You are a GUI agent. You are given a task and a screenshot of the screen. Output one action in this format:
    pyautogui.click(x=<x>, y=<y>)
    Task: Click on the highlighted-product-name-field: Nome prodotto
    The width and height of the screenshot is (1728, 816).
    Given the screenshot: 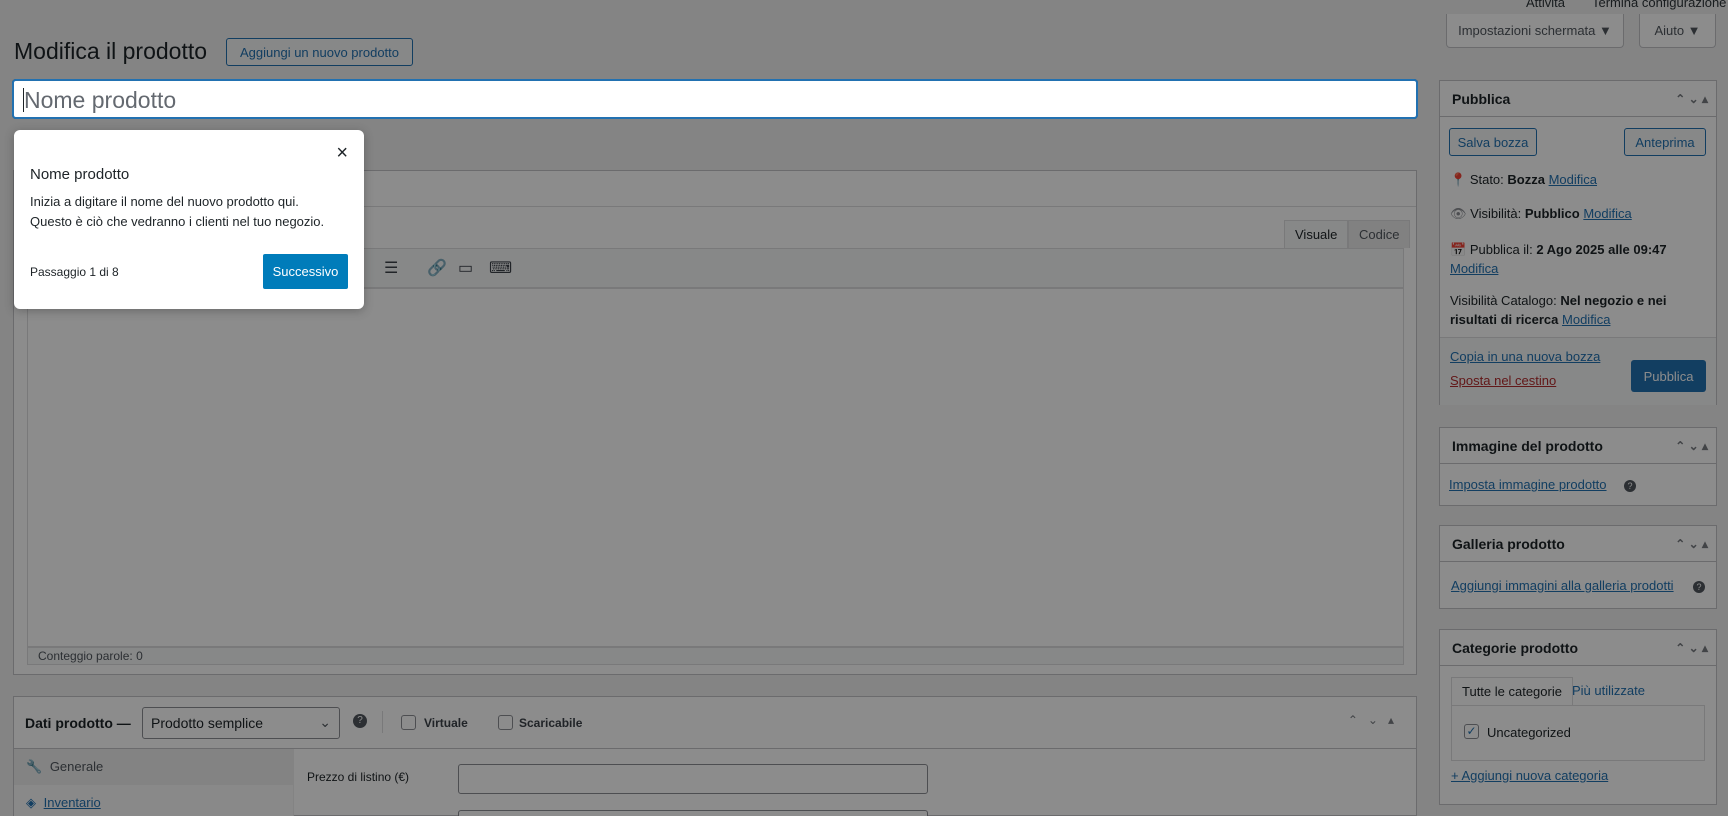 What is the action you would take?
    pyautogui.click(x=715, y=99)
    